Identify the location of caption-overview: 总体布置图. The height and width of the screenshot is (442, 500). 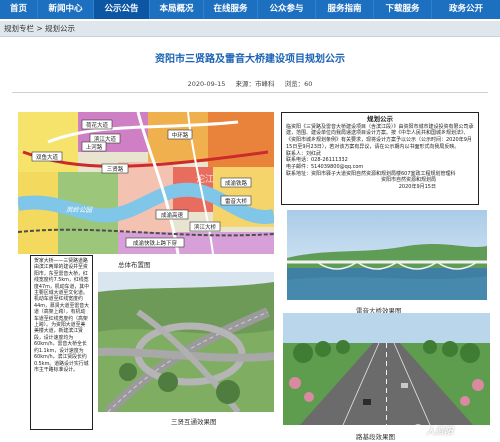
(134, 265).